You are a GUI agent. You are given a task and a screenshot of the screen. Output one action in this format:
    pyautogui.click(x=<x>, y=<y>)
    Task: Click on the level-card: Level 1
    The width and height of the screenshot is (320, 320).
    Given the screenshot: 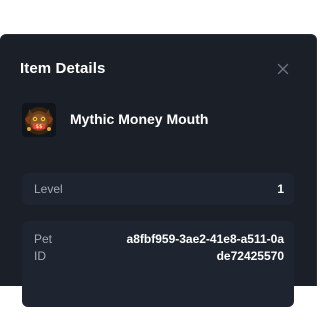 What is the action you would take?
    pyautogui.click(x=158, y=189)
    